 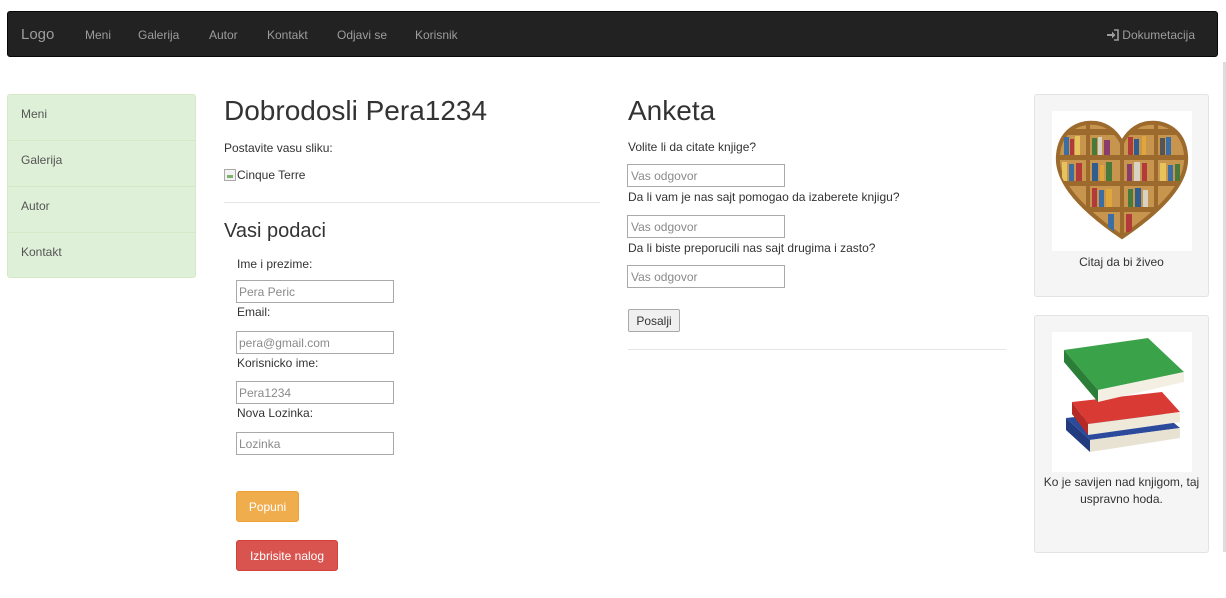 I want to click on poll-title: Anketa, so click(x=672, y=110).